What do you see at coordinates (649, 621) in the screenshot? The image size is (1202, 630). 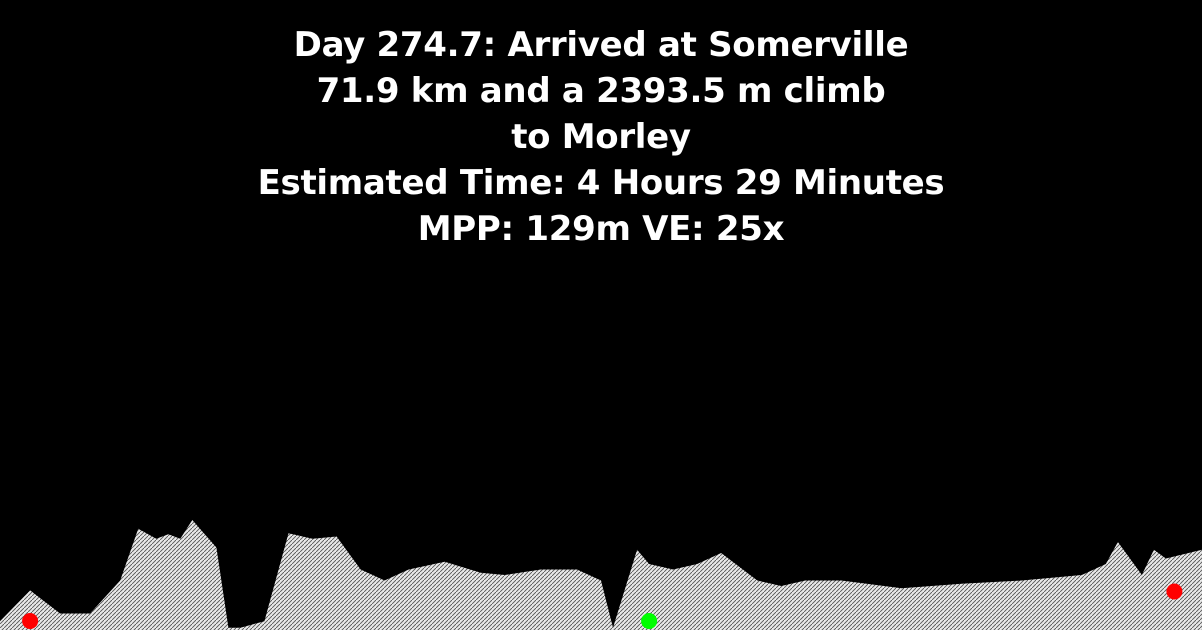 I see `current-marker` at bounding box center [649, 621].